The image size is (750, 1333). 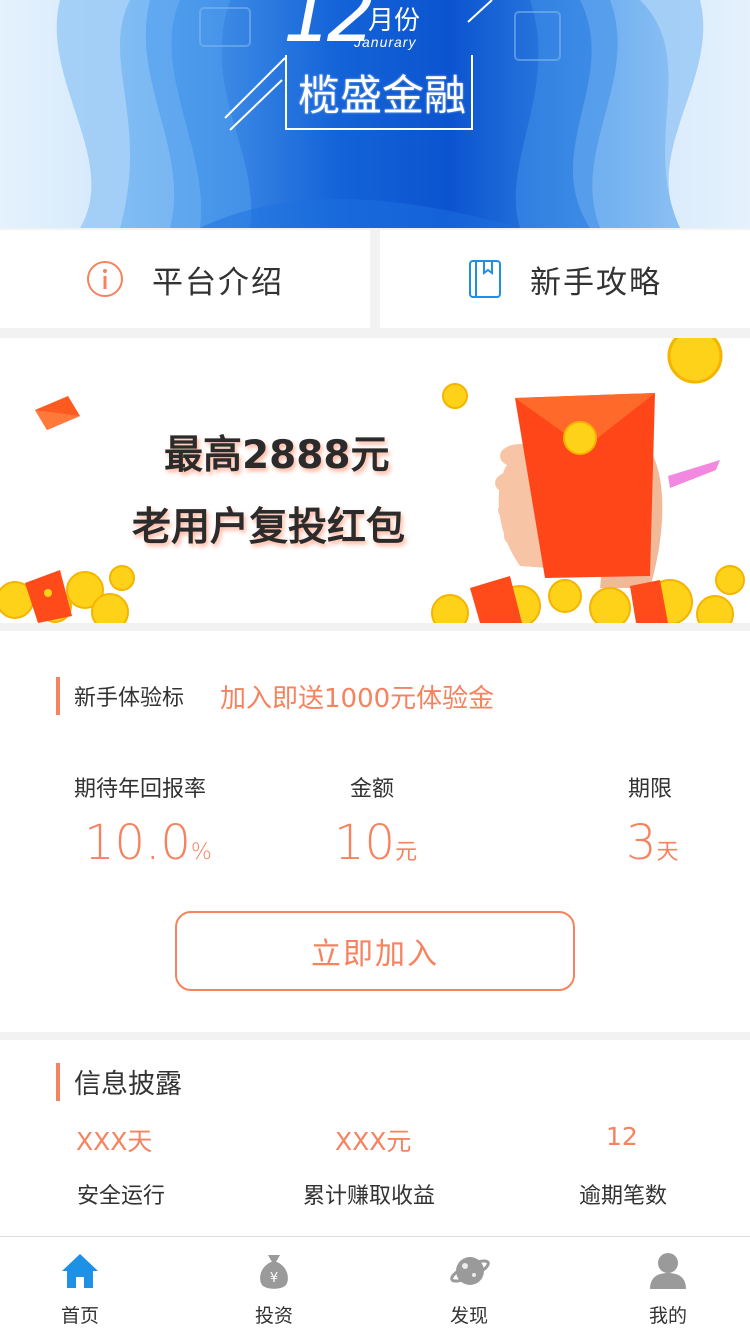 I want to click on rate-unit: %, so click(x=201, y=852).